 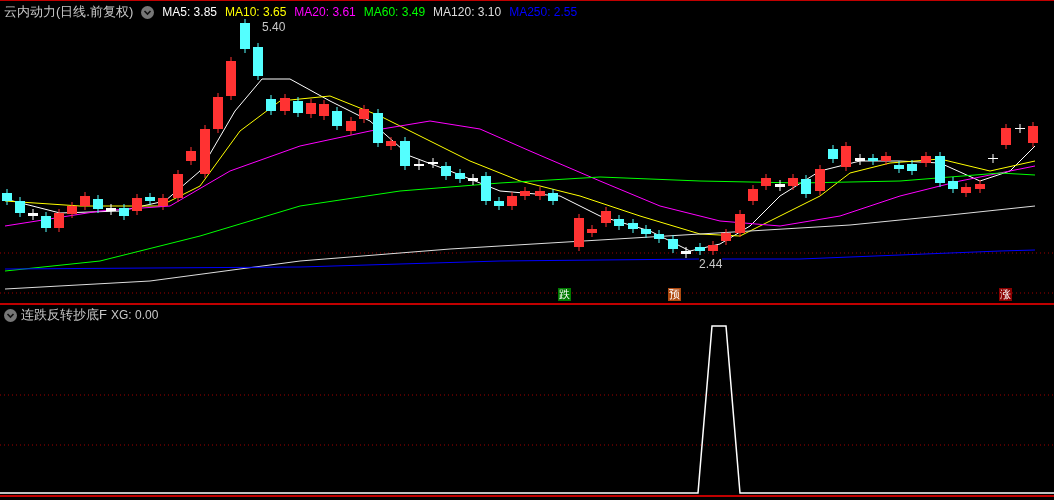 What do you see at coordinates (467, 12) in the screenshot?
I see `indicator-value: MA120: 3.10` at bounding box center [467, 12].